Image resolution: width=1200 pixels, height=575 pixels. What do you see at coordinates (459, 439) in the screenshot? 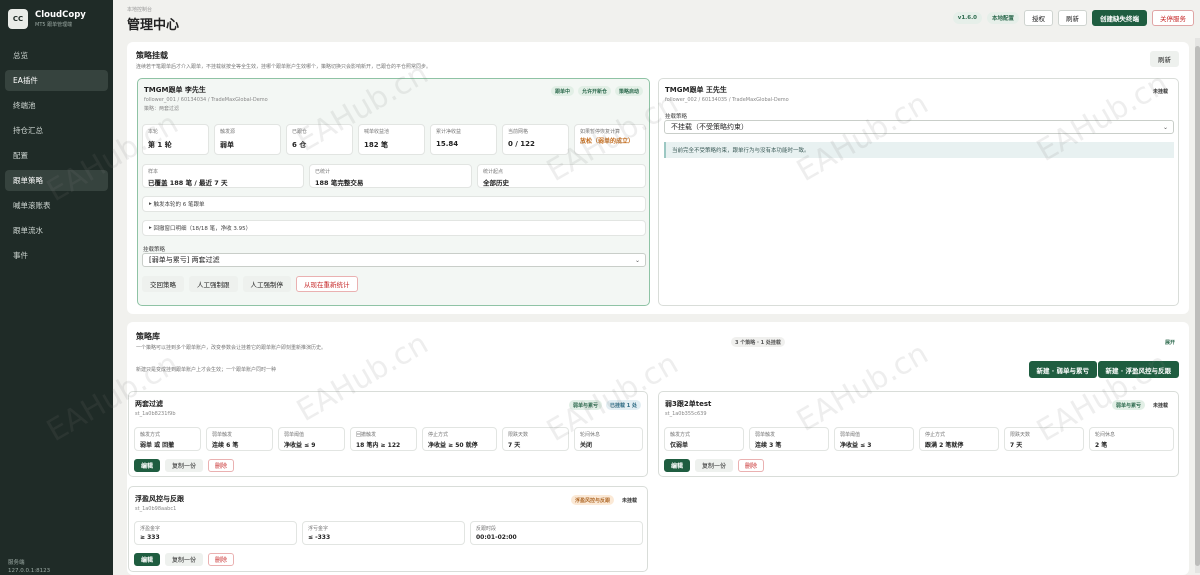
I see `s1-stat: 停止方式 净收益 ≥ 50 就停` at bounding box center [459, 439].